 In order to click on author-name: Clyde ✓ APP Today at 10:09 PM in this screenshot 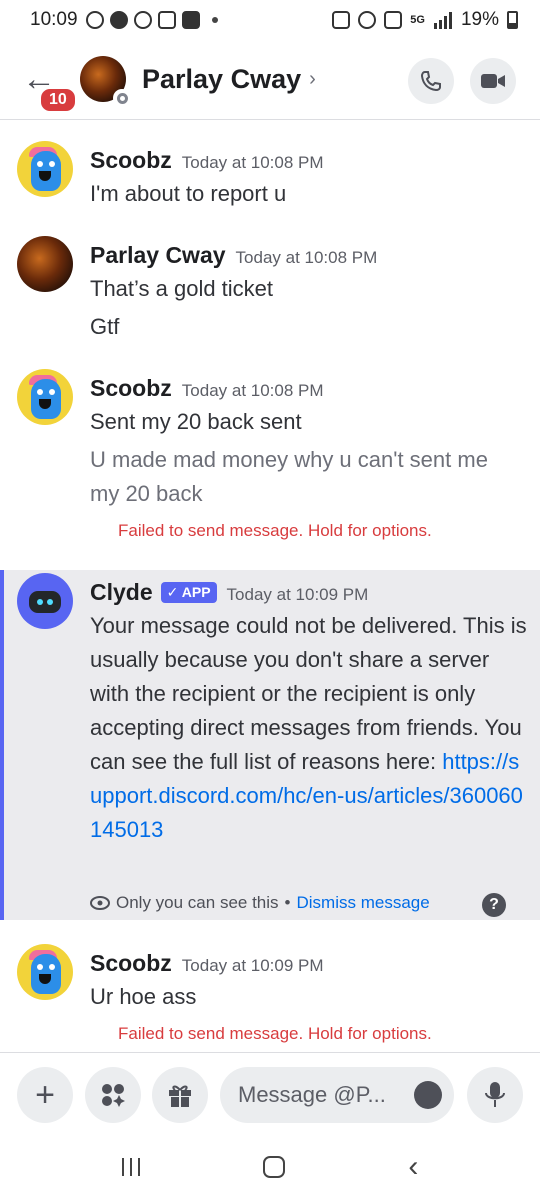, I will do `click(229, 592)`.